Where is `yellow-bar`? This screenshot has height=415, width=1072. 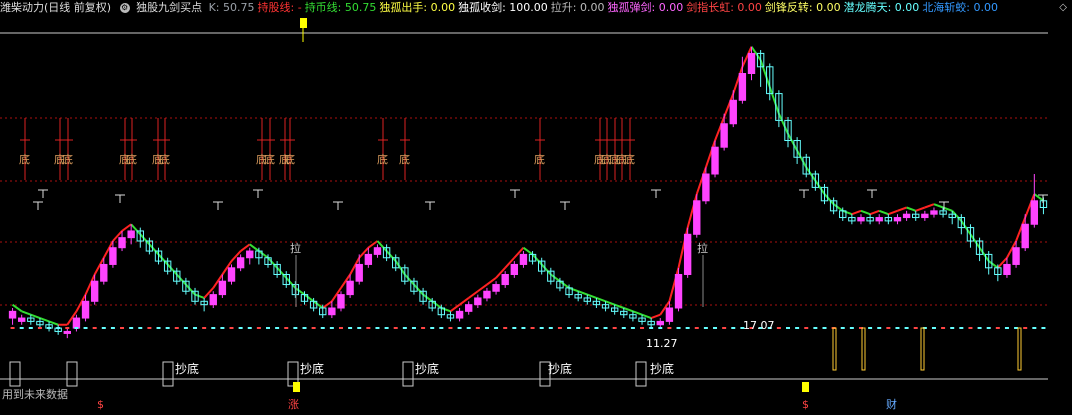 yellow-bar is located at coordinates (922, 349).